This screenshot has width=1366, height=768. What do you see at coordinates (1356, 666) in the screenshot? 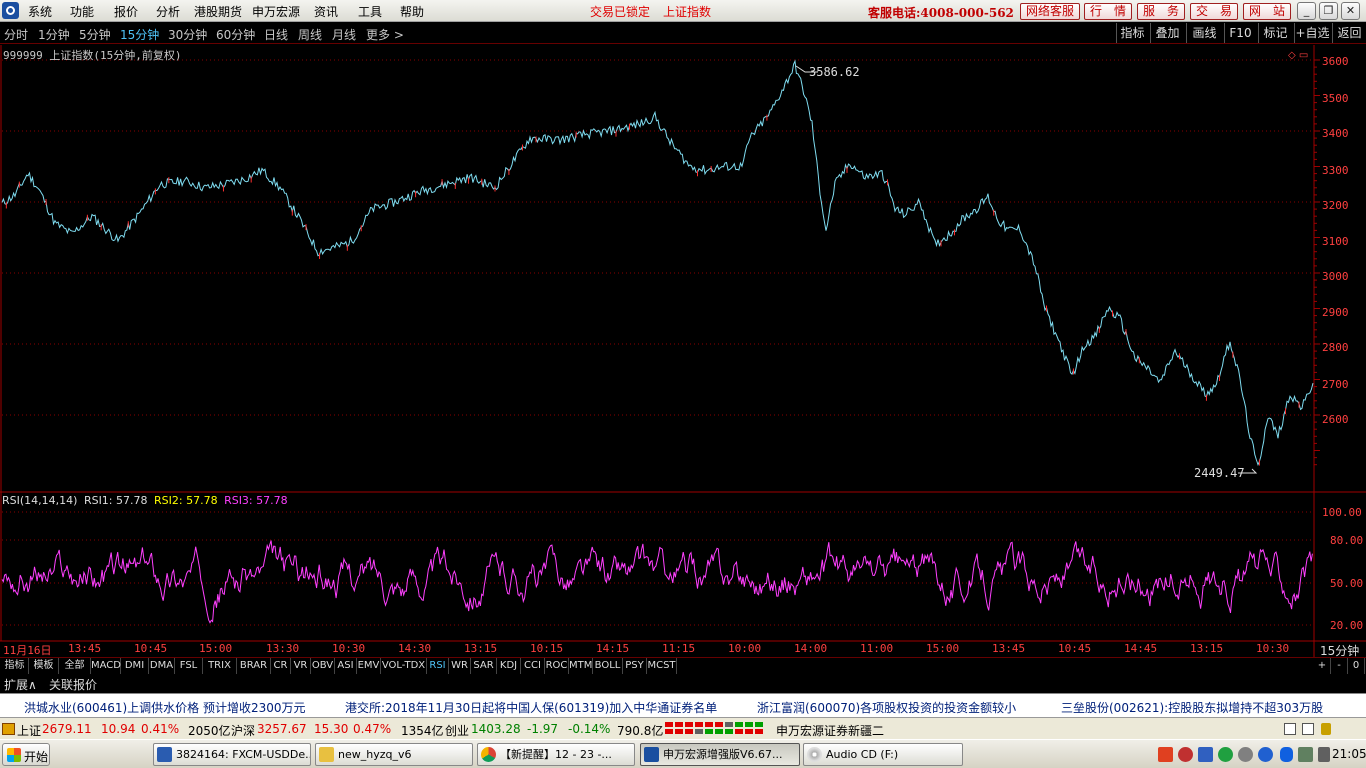
I see `indicator-panel-control: 0` at bounding box center [1356, 666].